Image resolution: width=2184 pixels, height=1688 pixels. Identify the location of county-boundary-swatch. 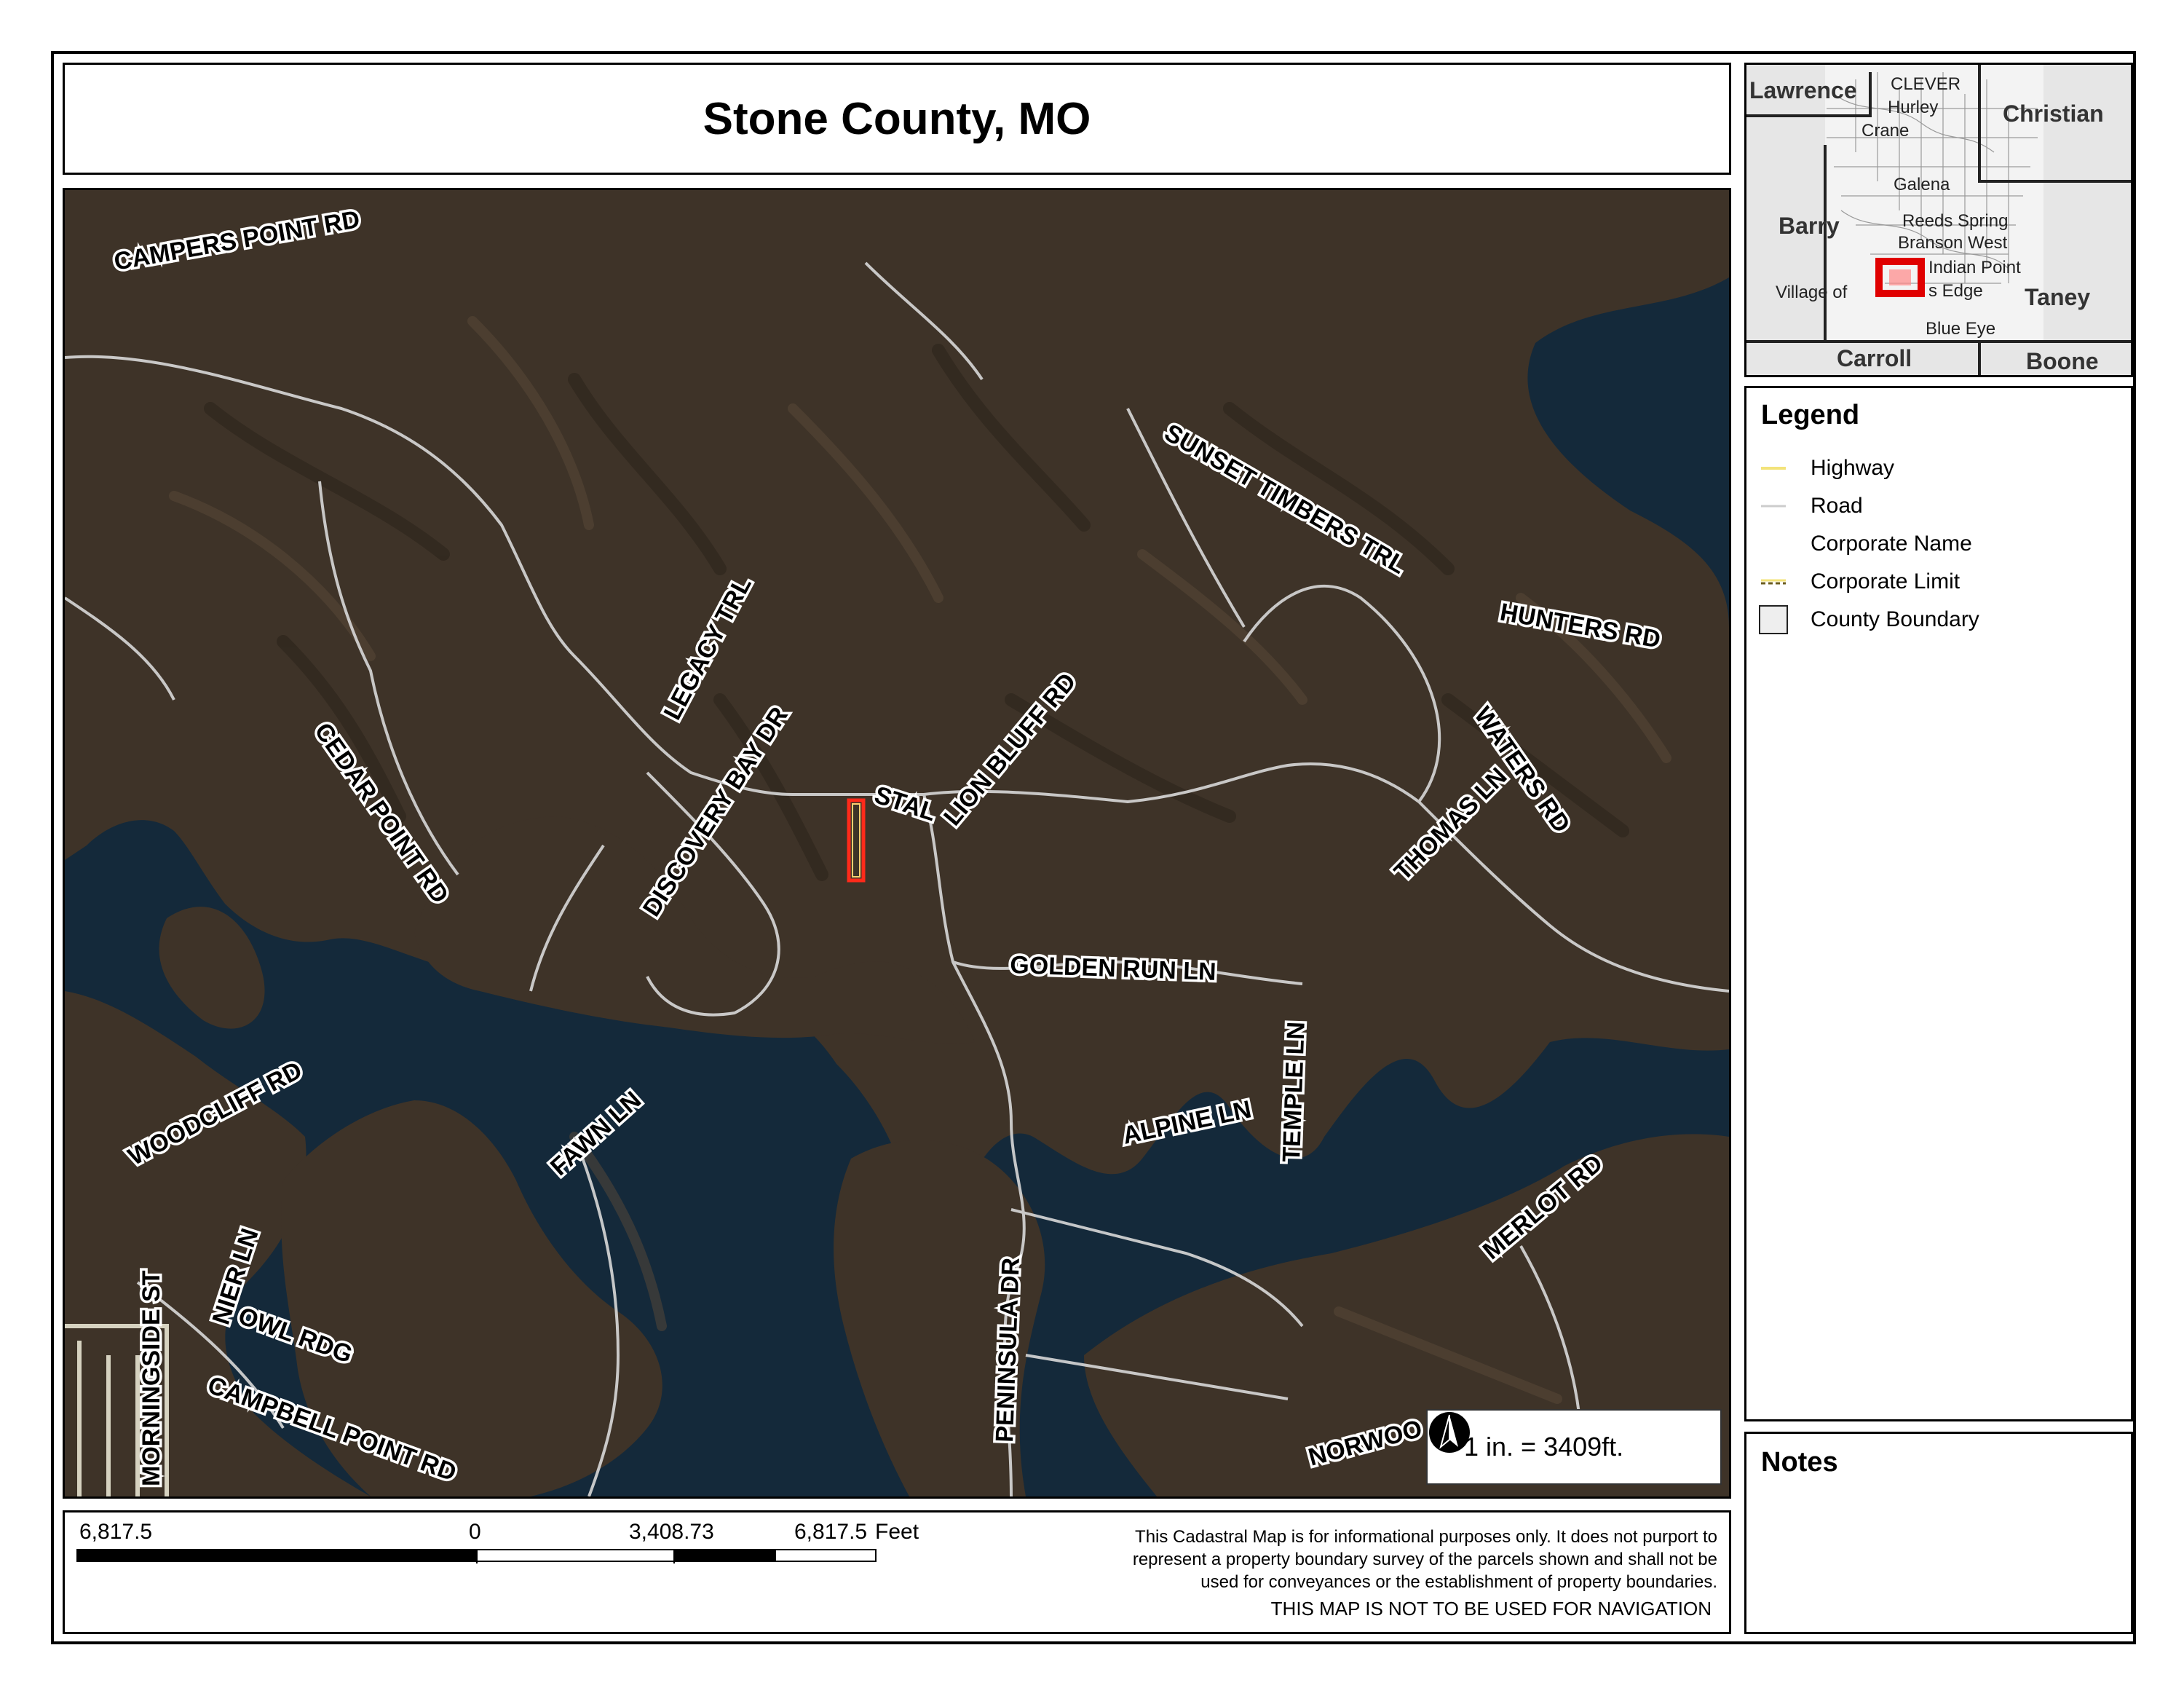
(1773, 619).